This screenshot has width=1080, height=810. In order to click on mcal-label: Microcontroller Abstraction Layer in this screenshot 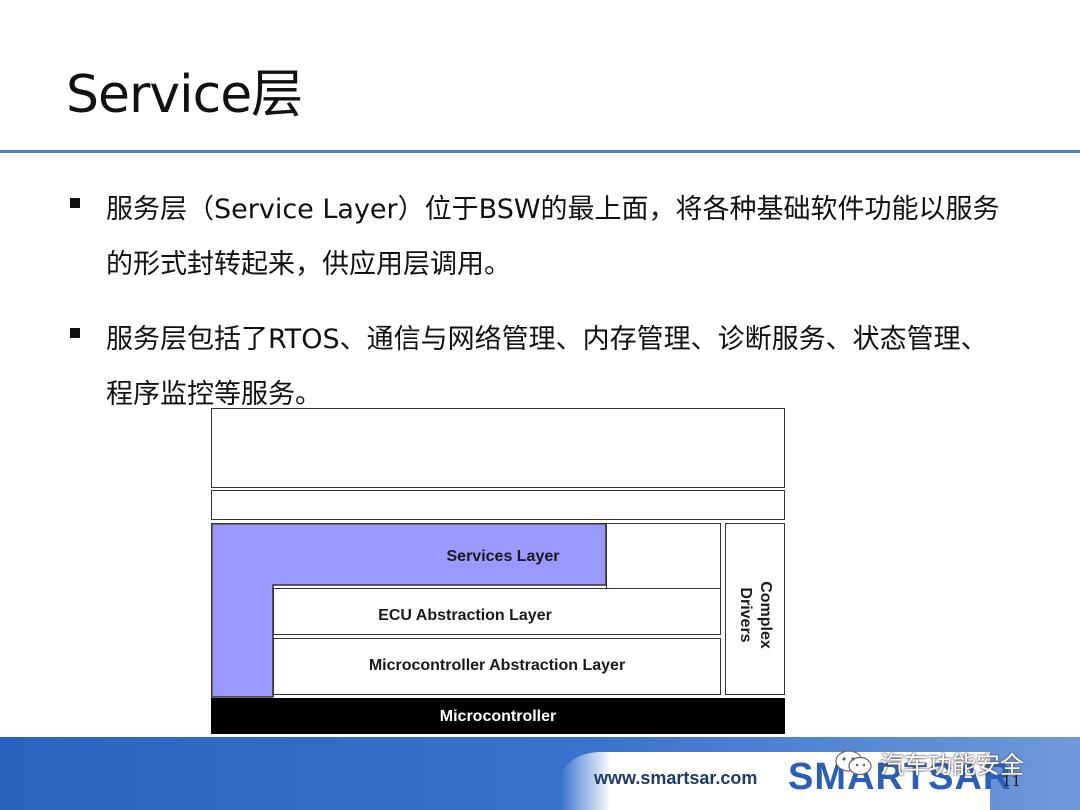, I will do `click(497, 665)`.